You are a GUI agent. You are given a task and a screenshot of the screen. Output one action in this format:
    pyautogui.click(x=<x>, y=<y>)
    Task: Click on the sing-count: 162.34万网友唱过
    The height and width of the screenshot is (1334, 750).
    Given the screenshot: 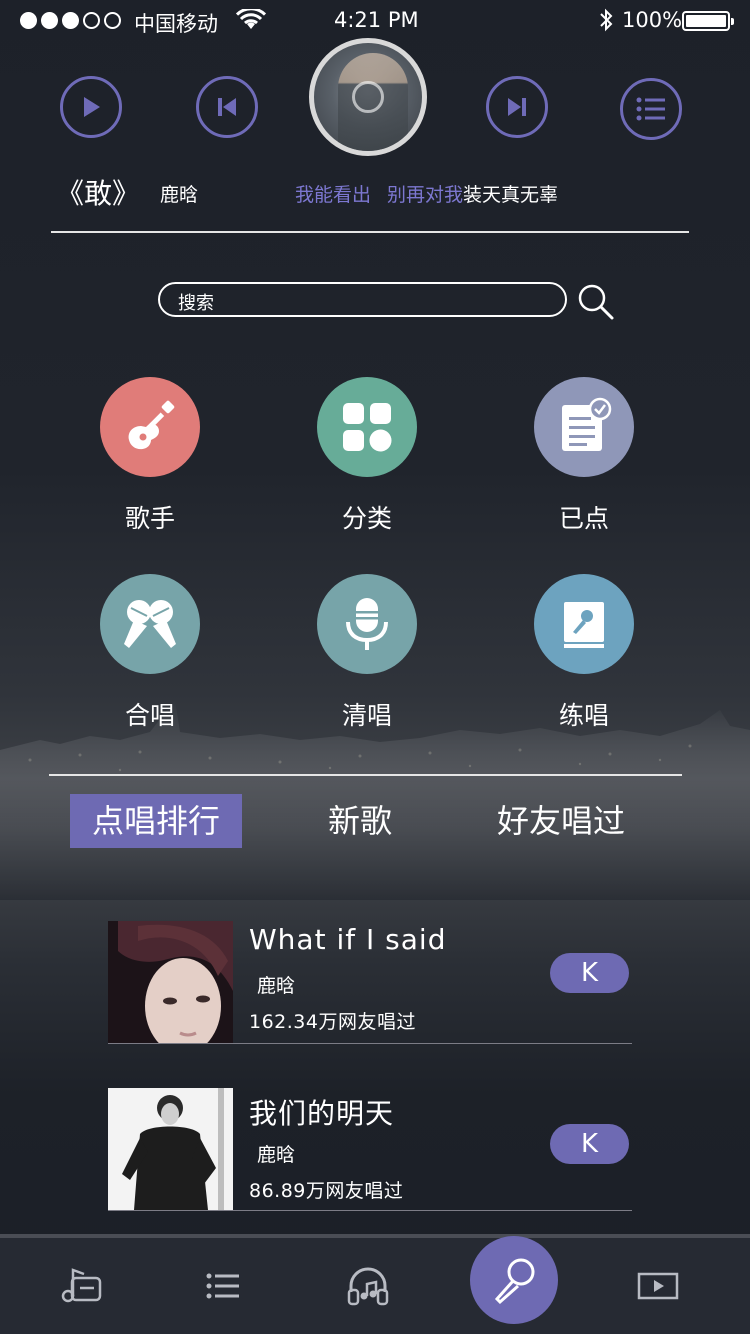 What is the action you would take?
    pyautogui.click(x=332, y=1022)
    